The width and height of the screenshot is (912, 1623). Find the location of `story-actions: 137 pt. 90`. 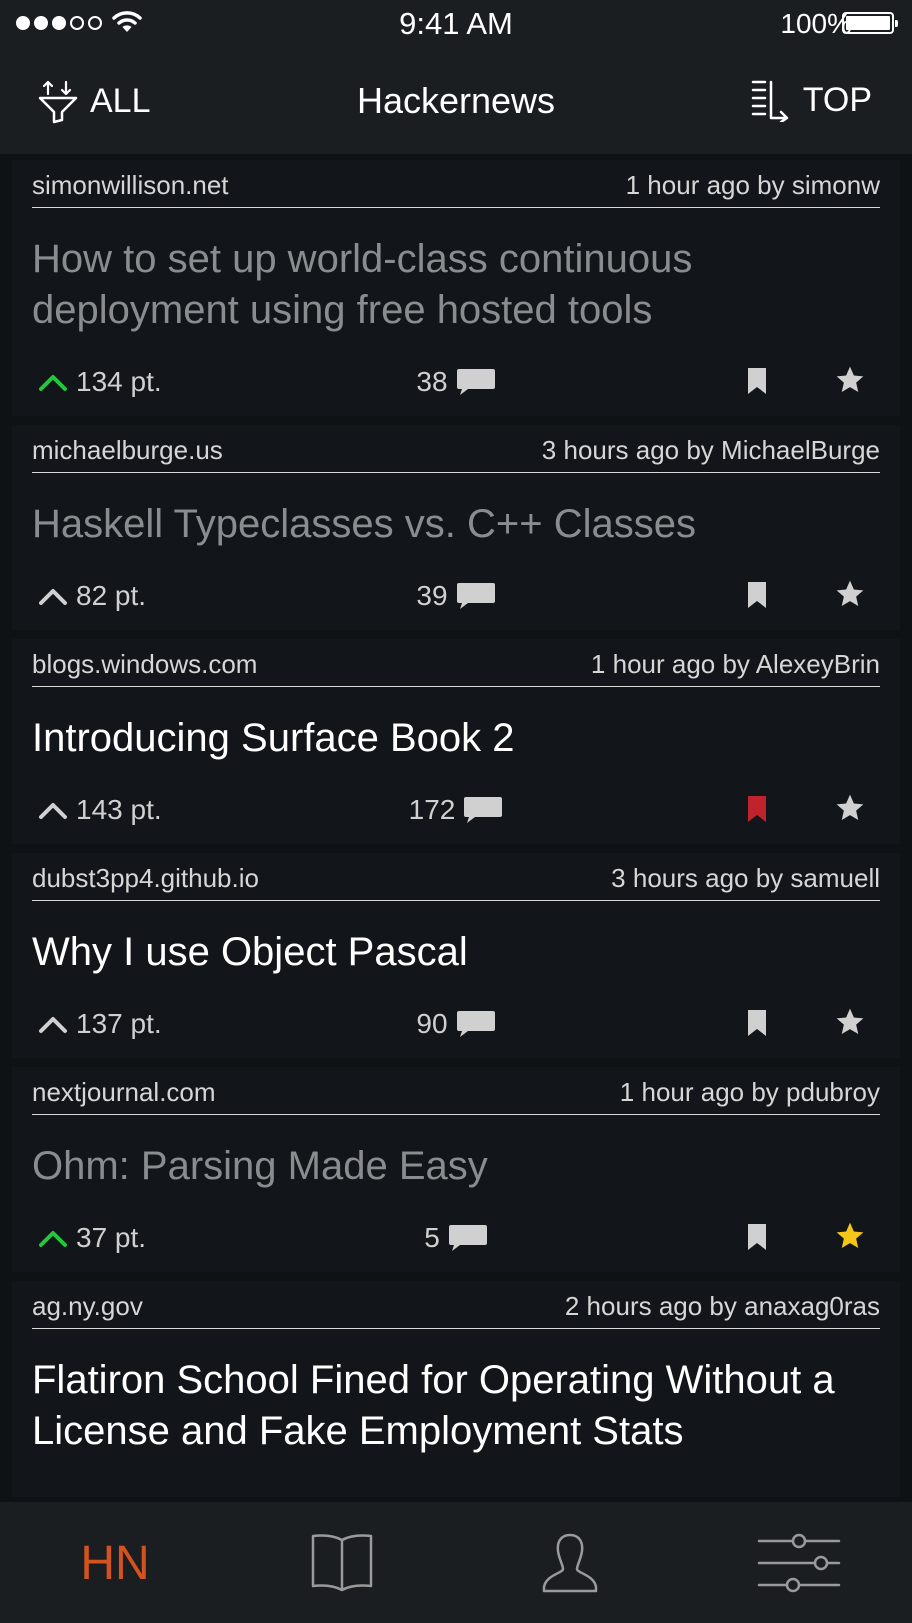

story-actions: 137 pt. 90 is located at coordinates (456, 1027).